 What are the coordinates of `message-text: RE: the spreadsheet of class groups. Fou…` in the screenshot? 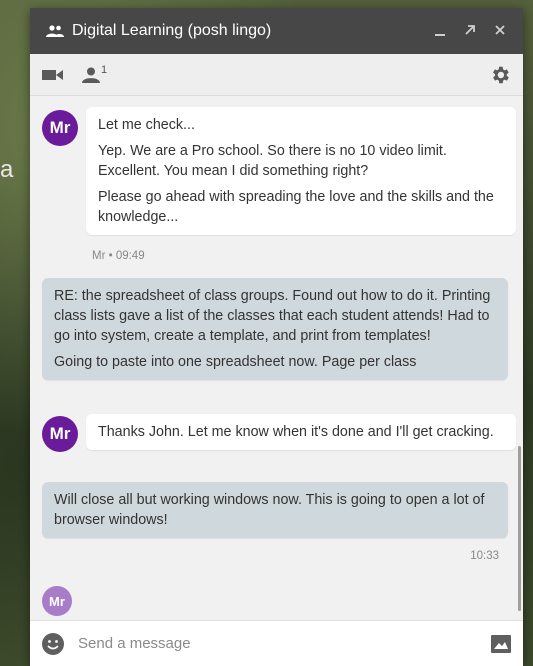 It's located at (272, 316).